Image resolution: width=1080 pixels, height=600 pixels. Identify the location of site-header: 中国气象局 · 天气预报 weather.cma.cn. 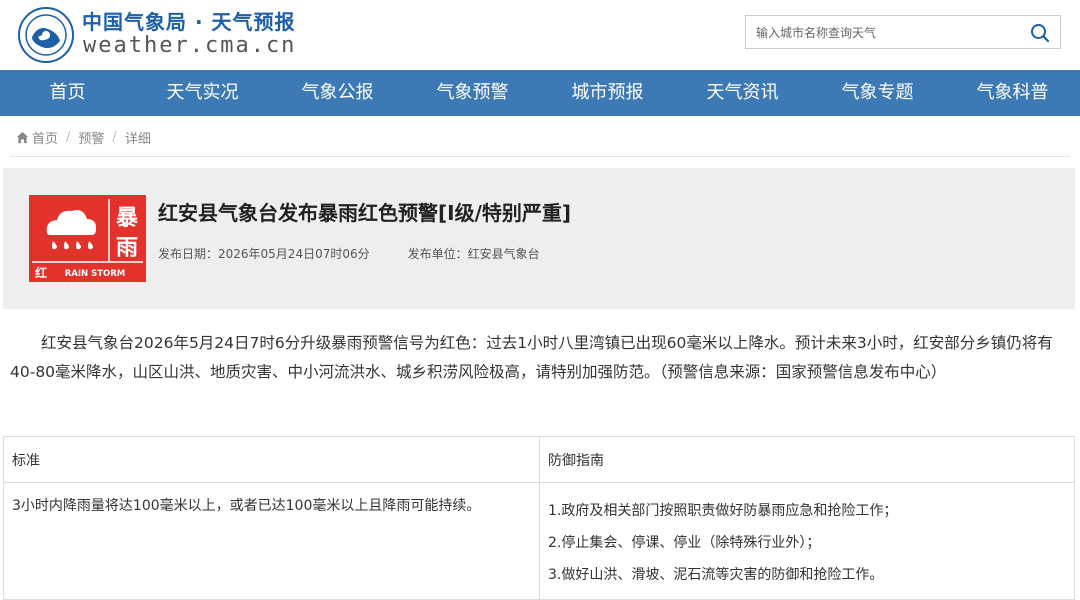
(540, 35).